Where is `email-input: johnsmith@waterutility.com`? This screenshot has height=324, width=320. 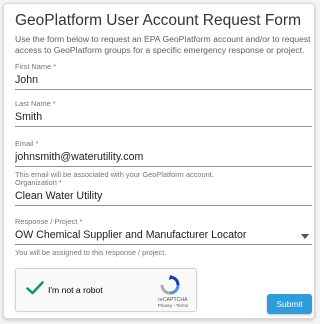
email-input: johnsmith@waterutility.com is located at coordinates (163, 158).